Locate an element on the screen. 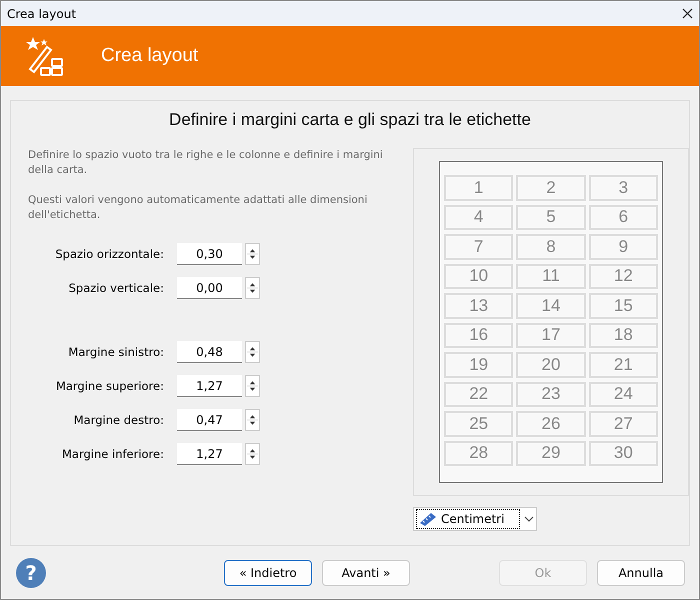  unit-dropdown: Centimetri is located at coordinates (475, 519).